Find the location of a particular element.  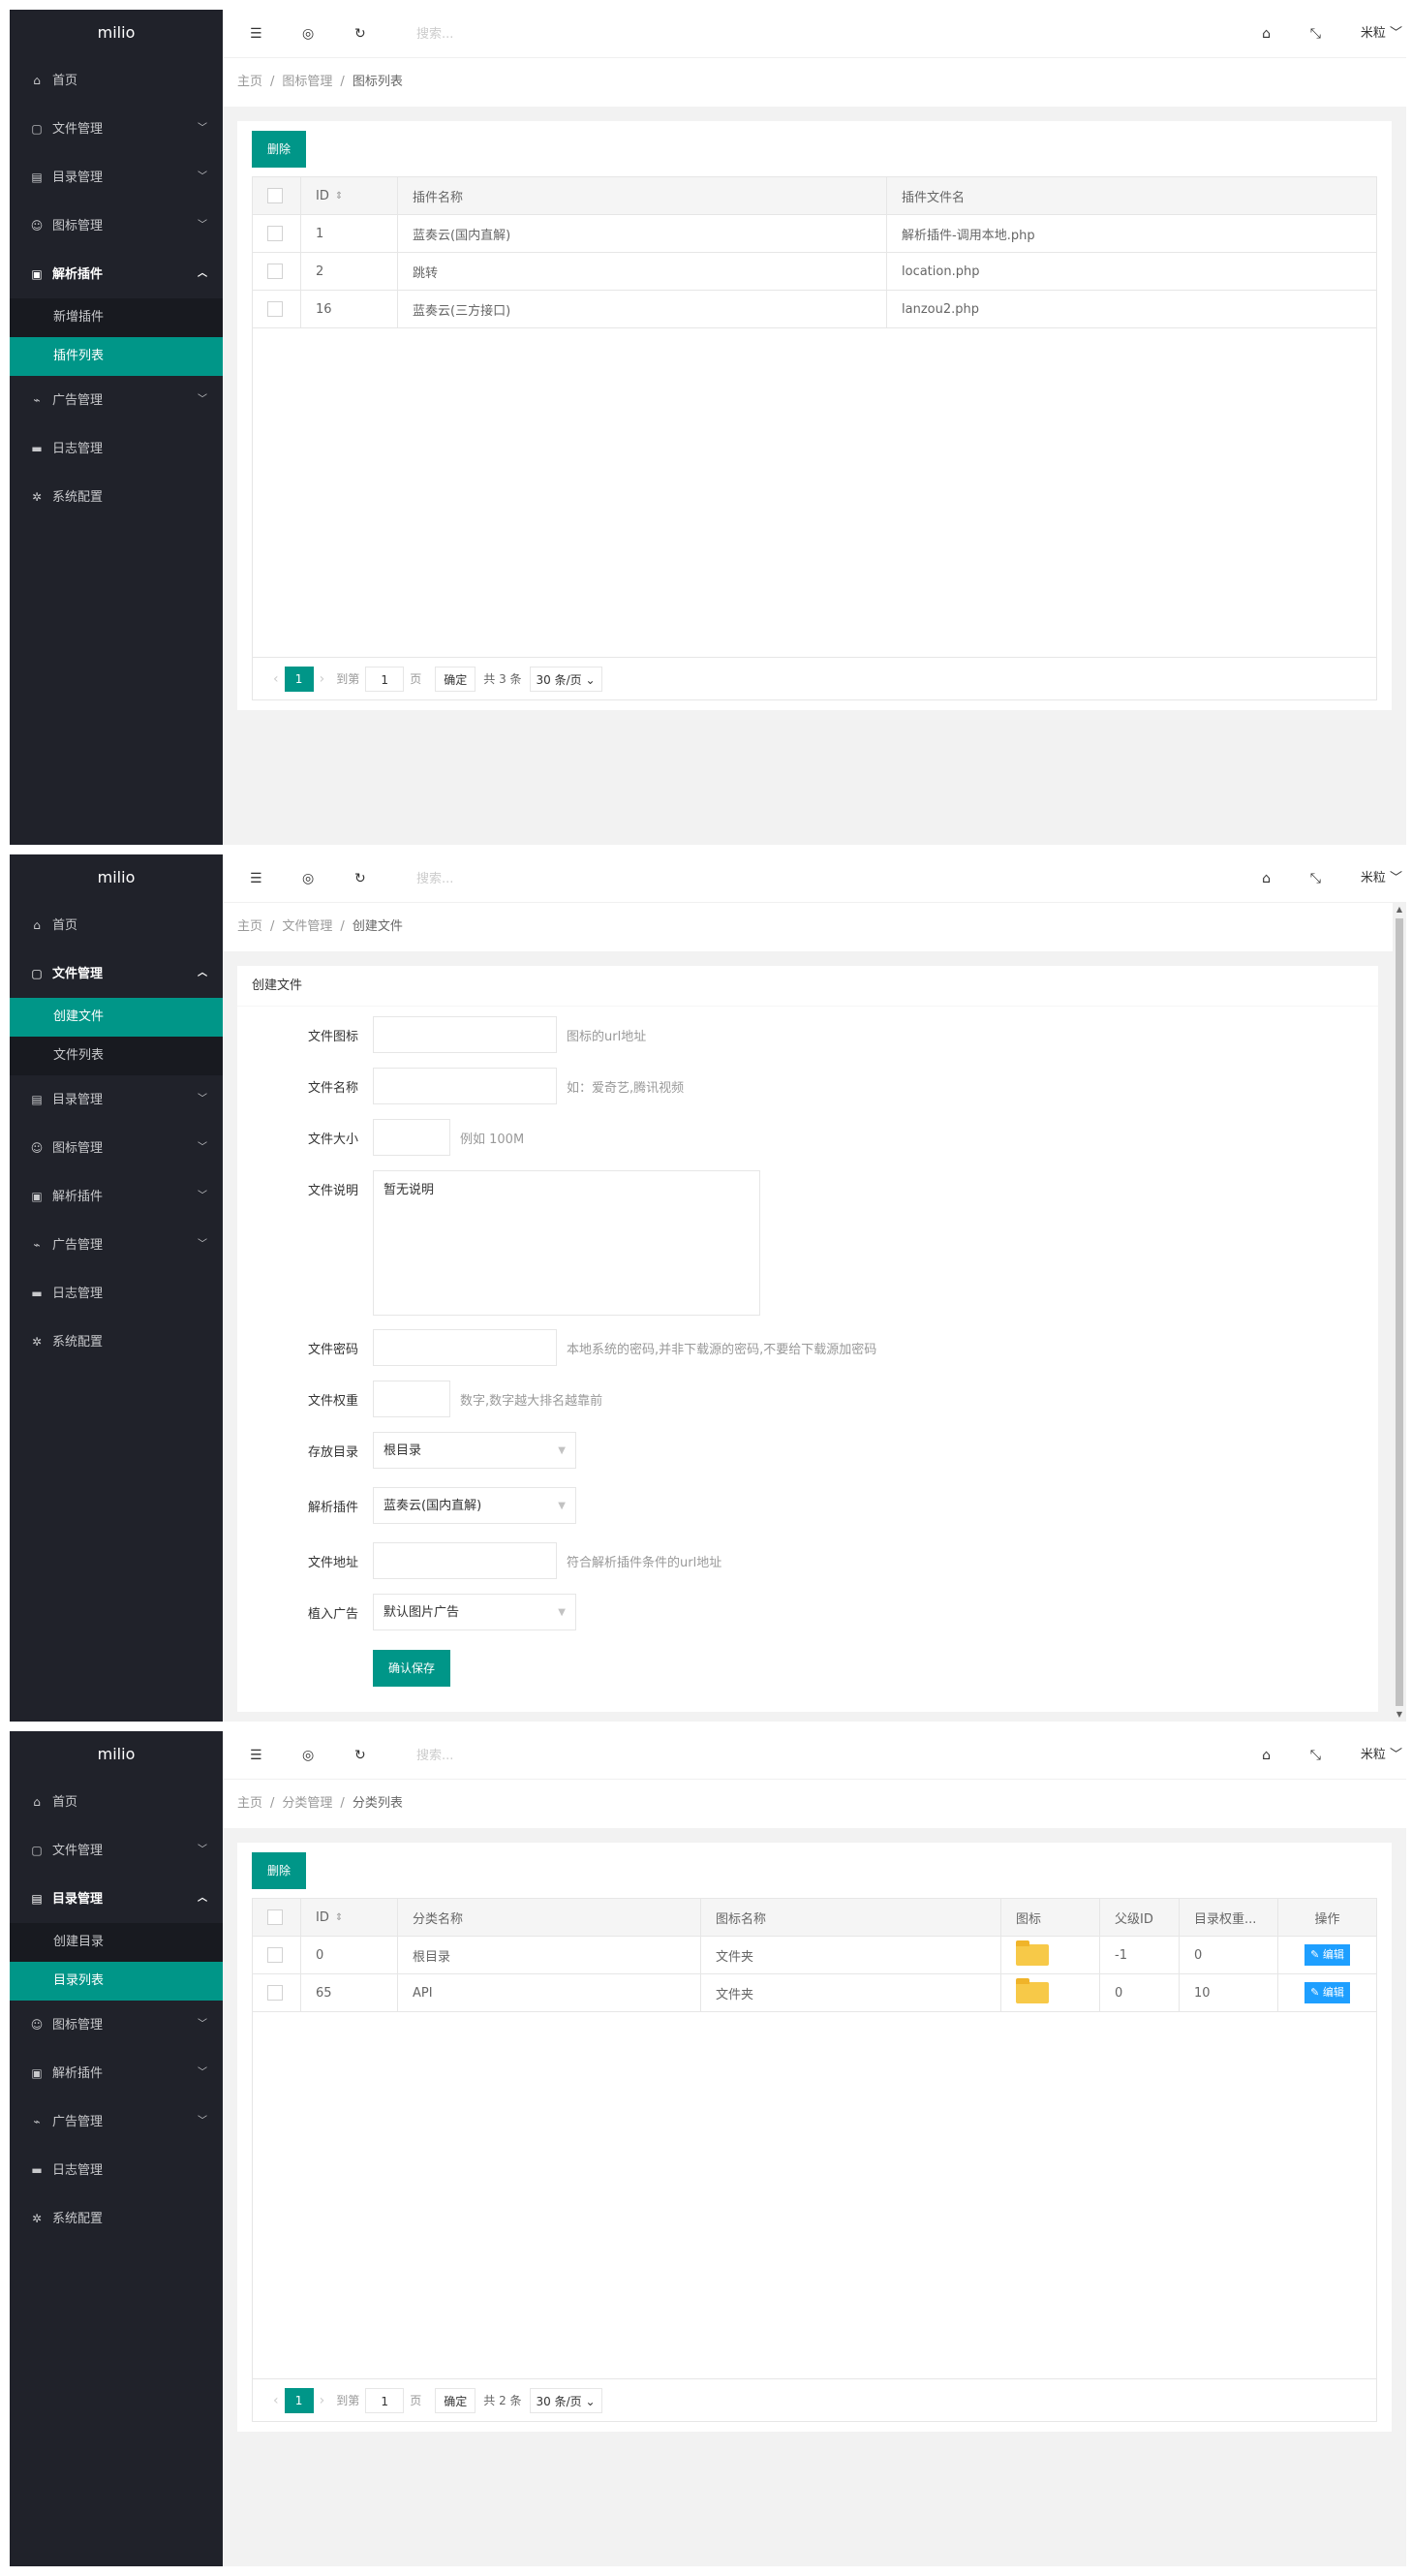

file-desc-textarea: 暂无说明 is located at coordinates (567, 1243).